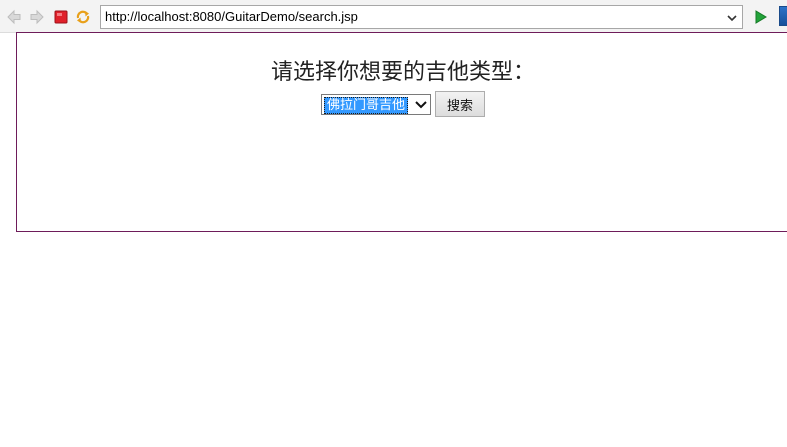 The width and height of the screenshot is (787, 447). I want to click on go-play-icon, so click(760, 17).